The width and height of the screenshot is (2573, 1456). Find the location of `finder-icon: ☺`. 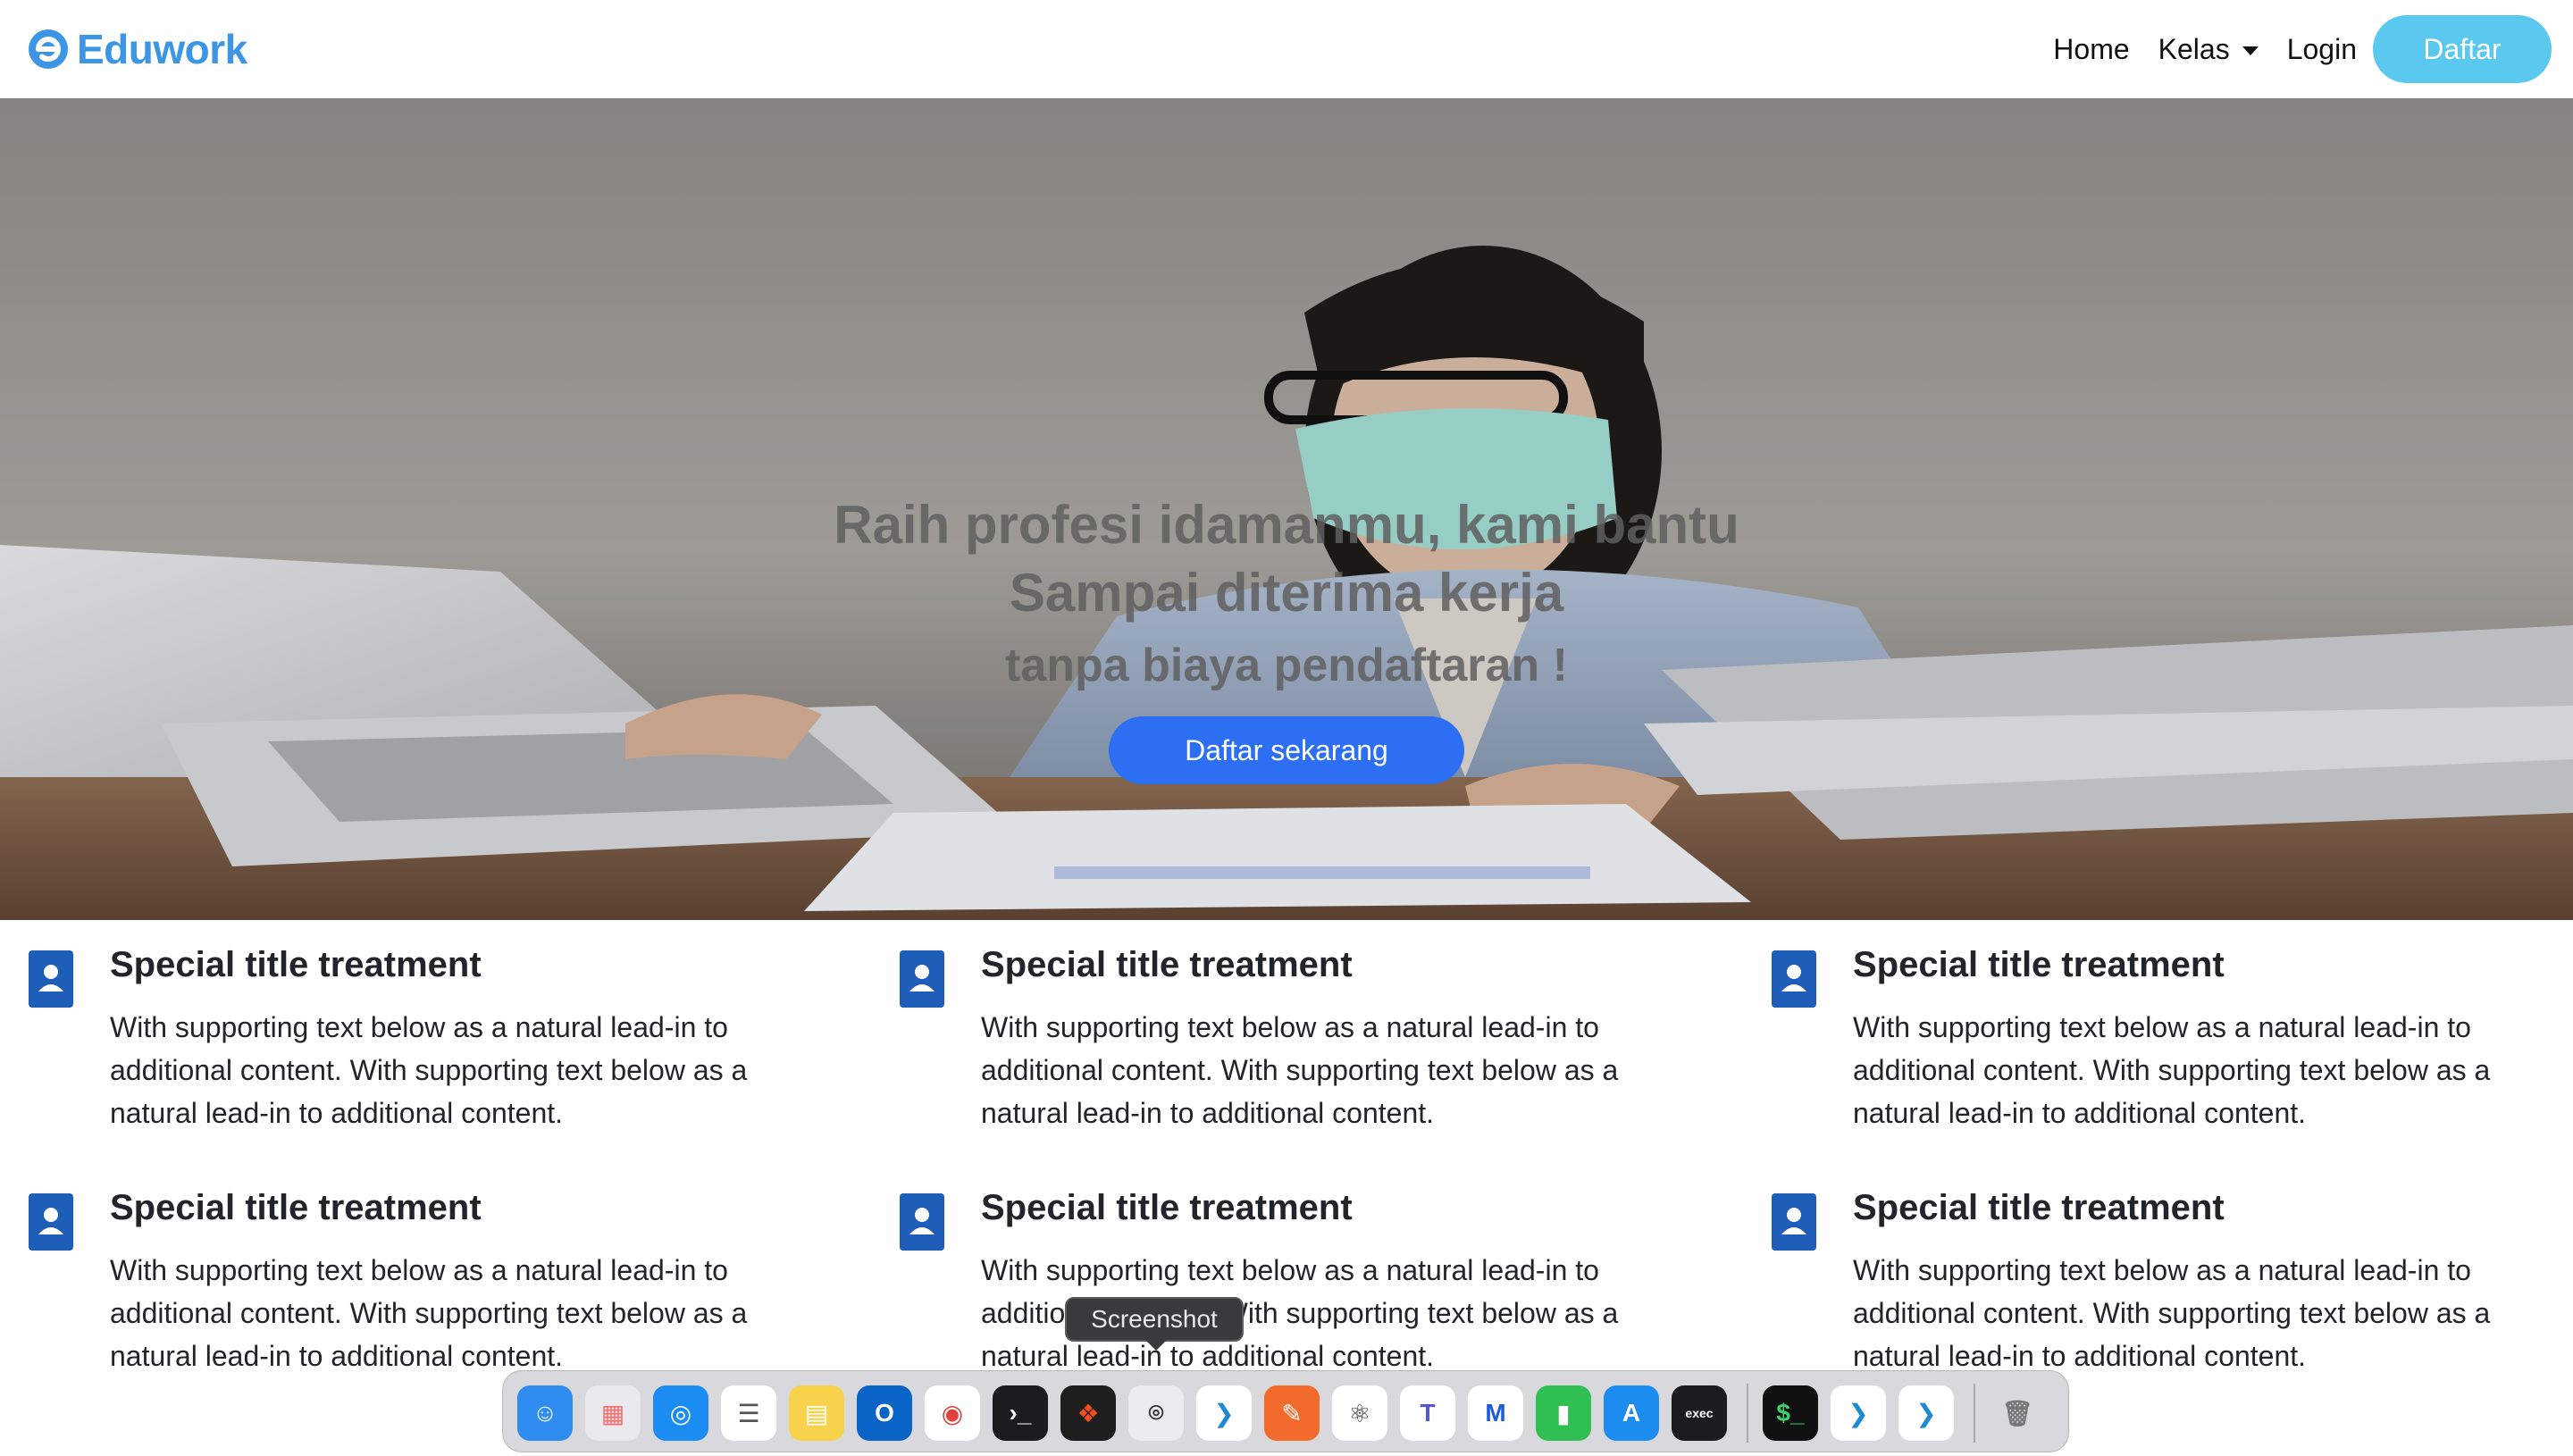

finder-icon: ☺ is located at coordinates (545, 1413).